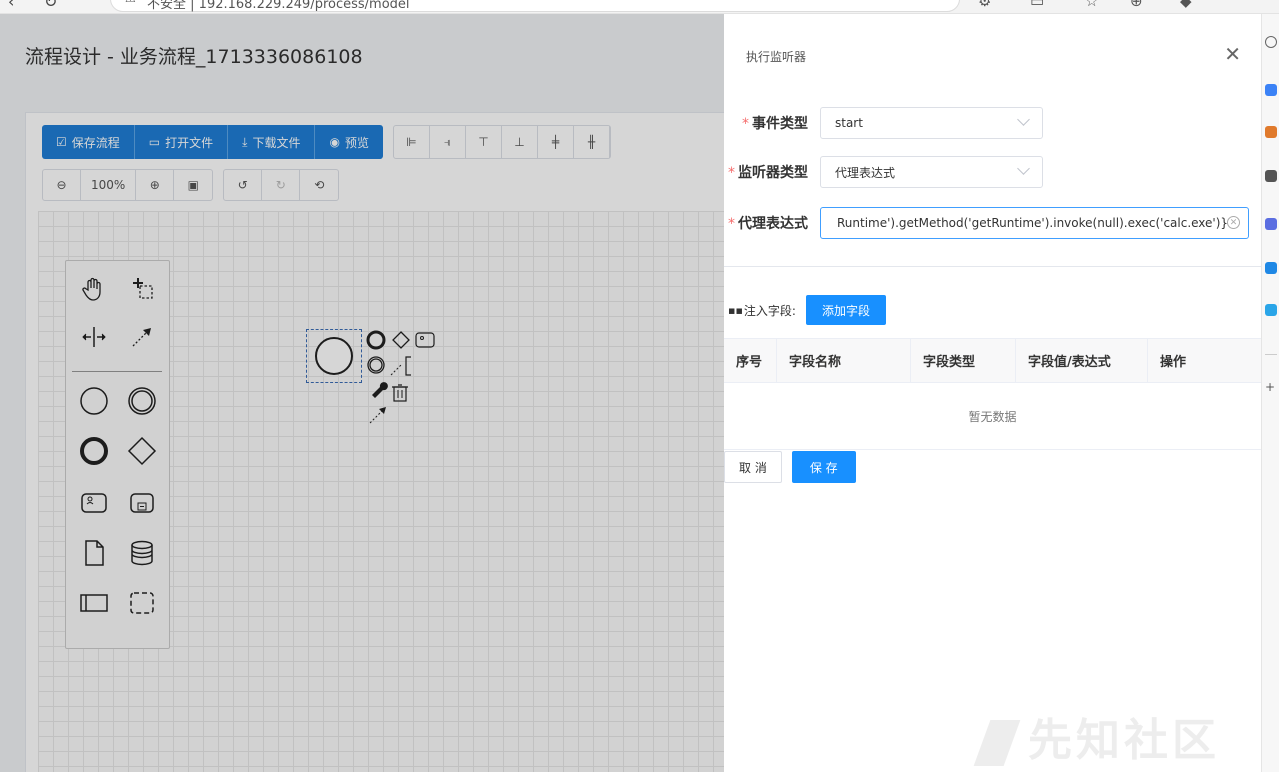  I want to click on security-label: 不安全, so click(167, 6).